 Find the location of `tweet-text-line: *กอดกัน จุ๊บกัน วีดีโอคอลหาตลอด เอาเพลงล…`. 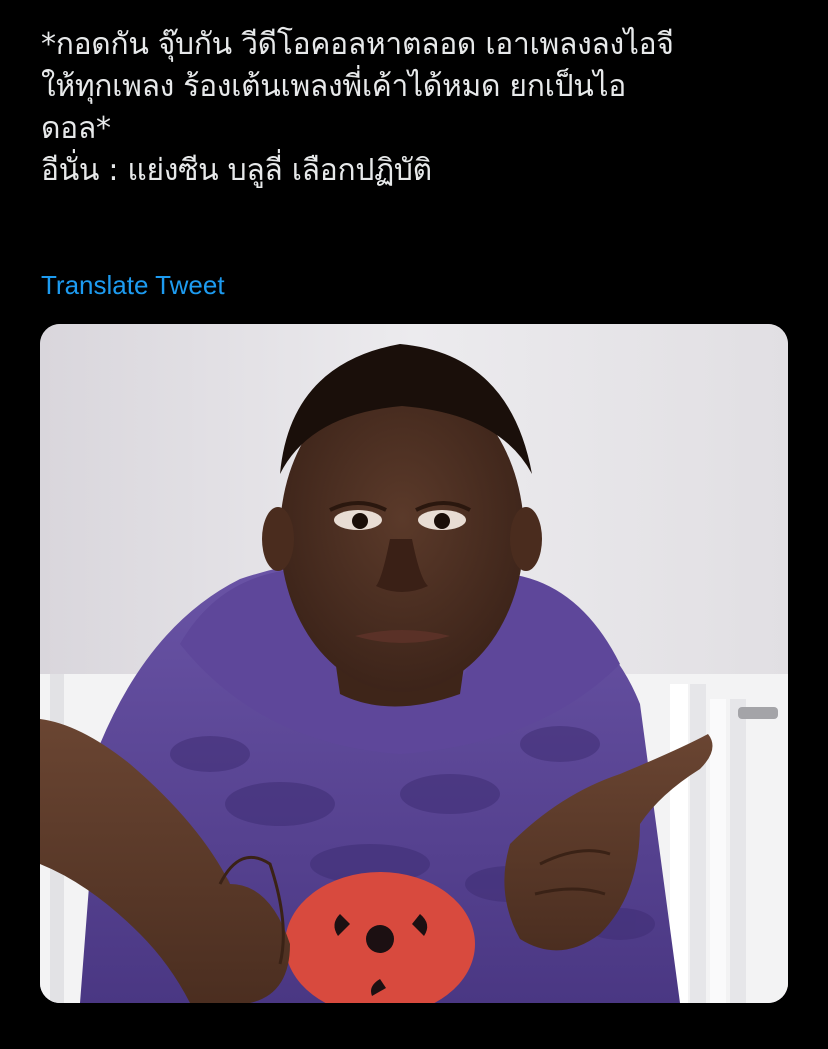

tweet-text-line: *กอดกัน จุ๊บกัน วีดีโอคอลหาตลอด เอาเพลงล… is located at coordinates (357, 44).